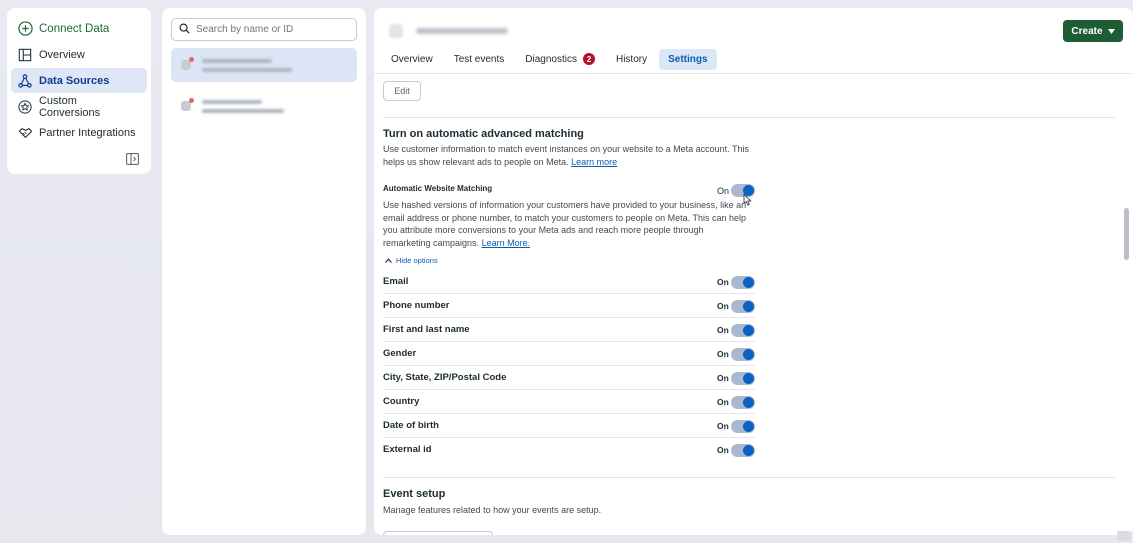  Describe the element at coordinates (1111, 31) in the screenshot. I see `caret-down-icon` at that location.